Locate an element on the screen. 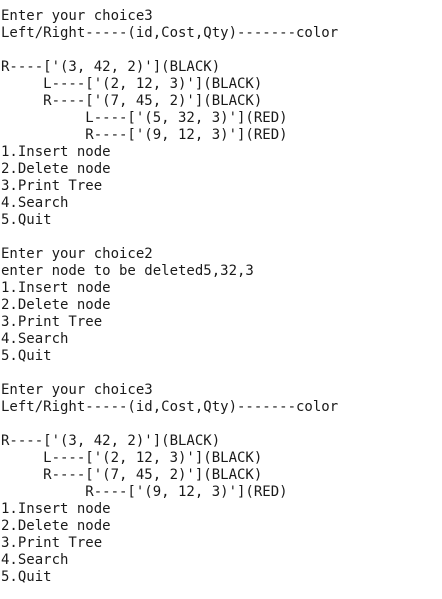 This screenshot has width=442, height=599. input-echo-line: enter node to be deleted5,32,3 is located at coordinates (127, 271).